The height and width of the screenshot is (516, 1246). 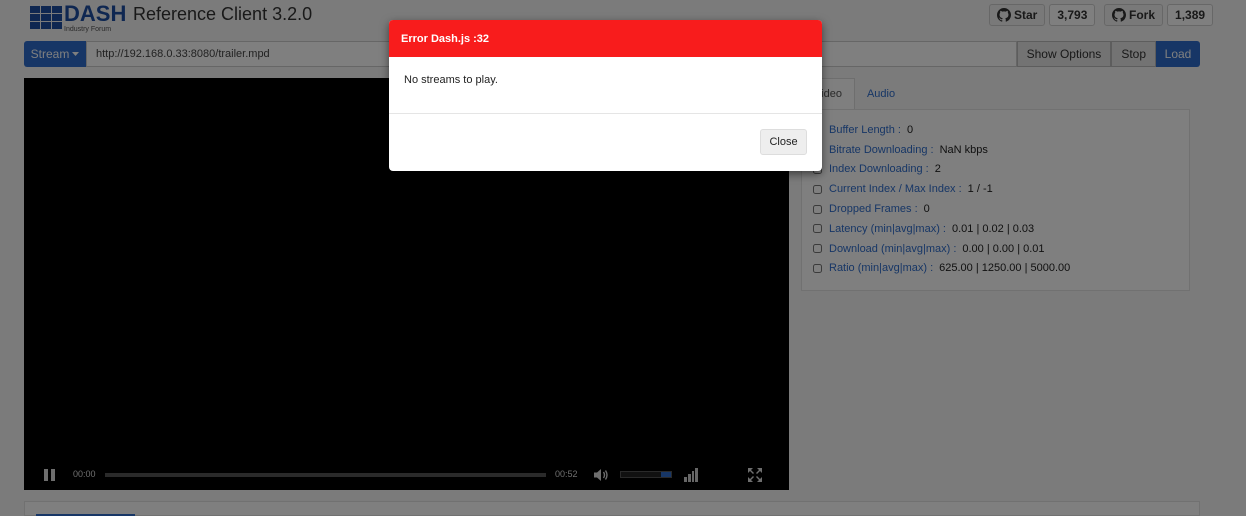 I want to click on modal-footer: Close, so click(x=605, y=142).